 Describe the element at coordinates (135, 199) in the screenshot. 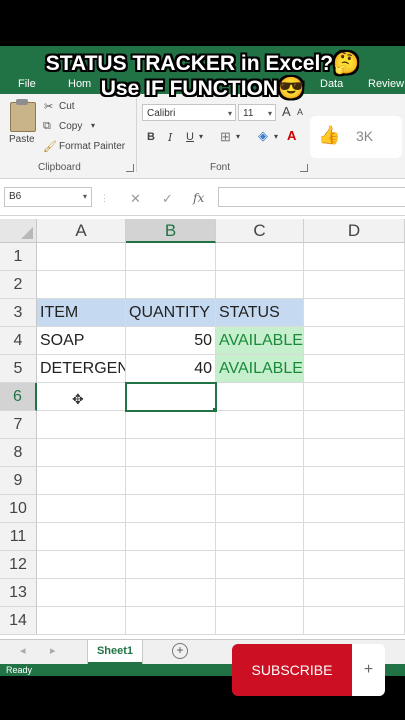

I see `cancel-icon: ✕` at that location.